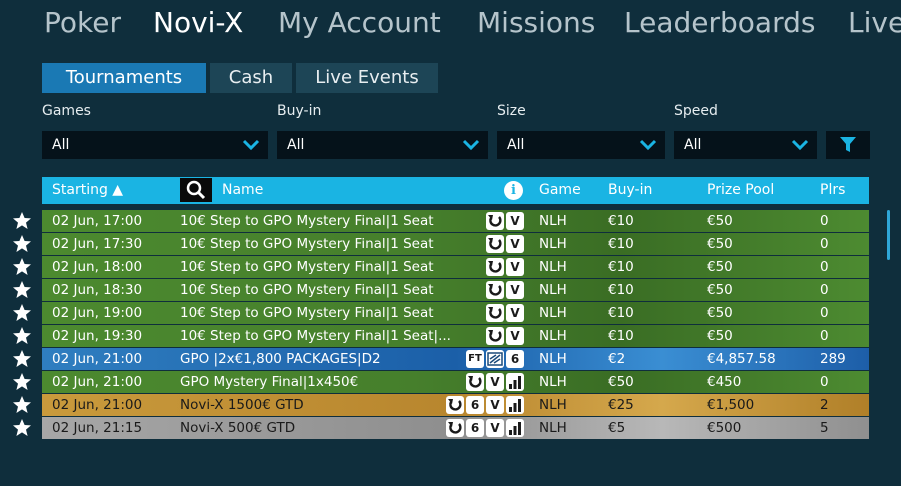 The image size is (901, 486). Describe the element at coordinates (832, 190) in the screenshot. I see `col-plrs: Plrs` at that location.